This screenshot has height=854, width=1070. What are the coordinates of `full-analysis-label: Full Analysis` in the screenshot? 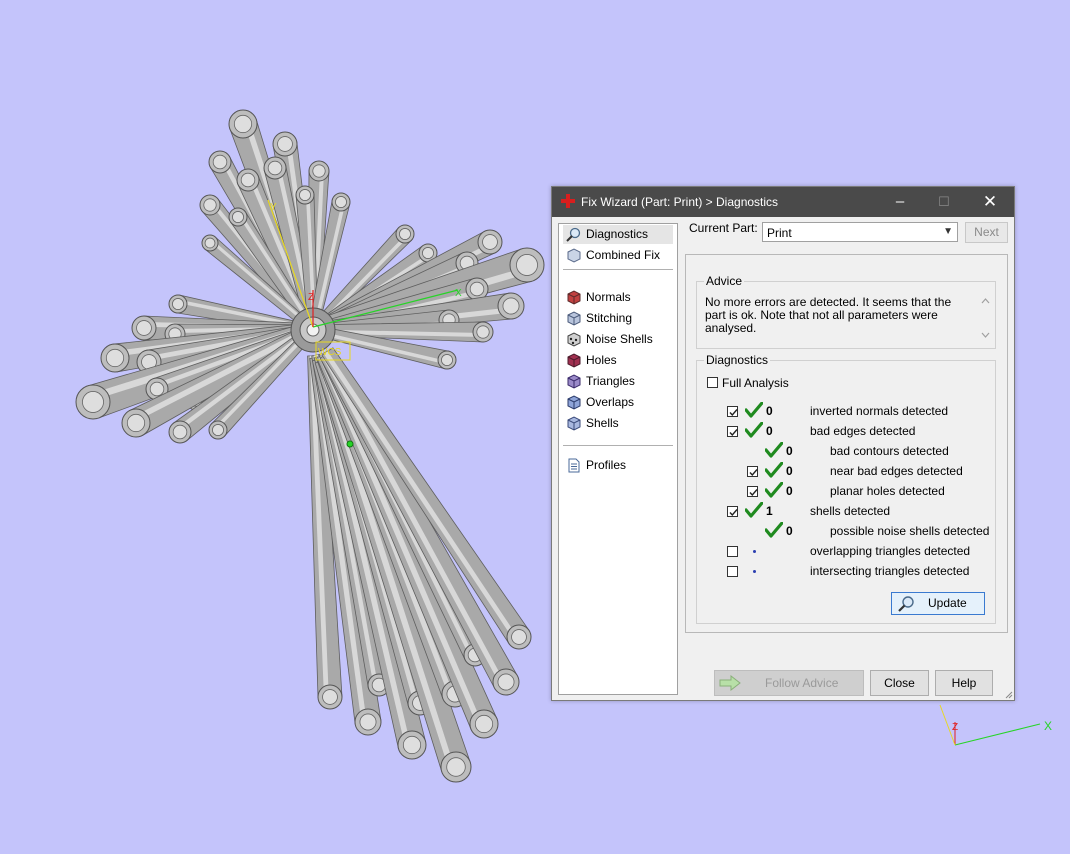 It's located at (755, 383).